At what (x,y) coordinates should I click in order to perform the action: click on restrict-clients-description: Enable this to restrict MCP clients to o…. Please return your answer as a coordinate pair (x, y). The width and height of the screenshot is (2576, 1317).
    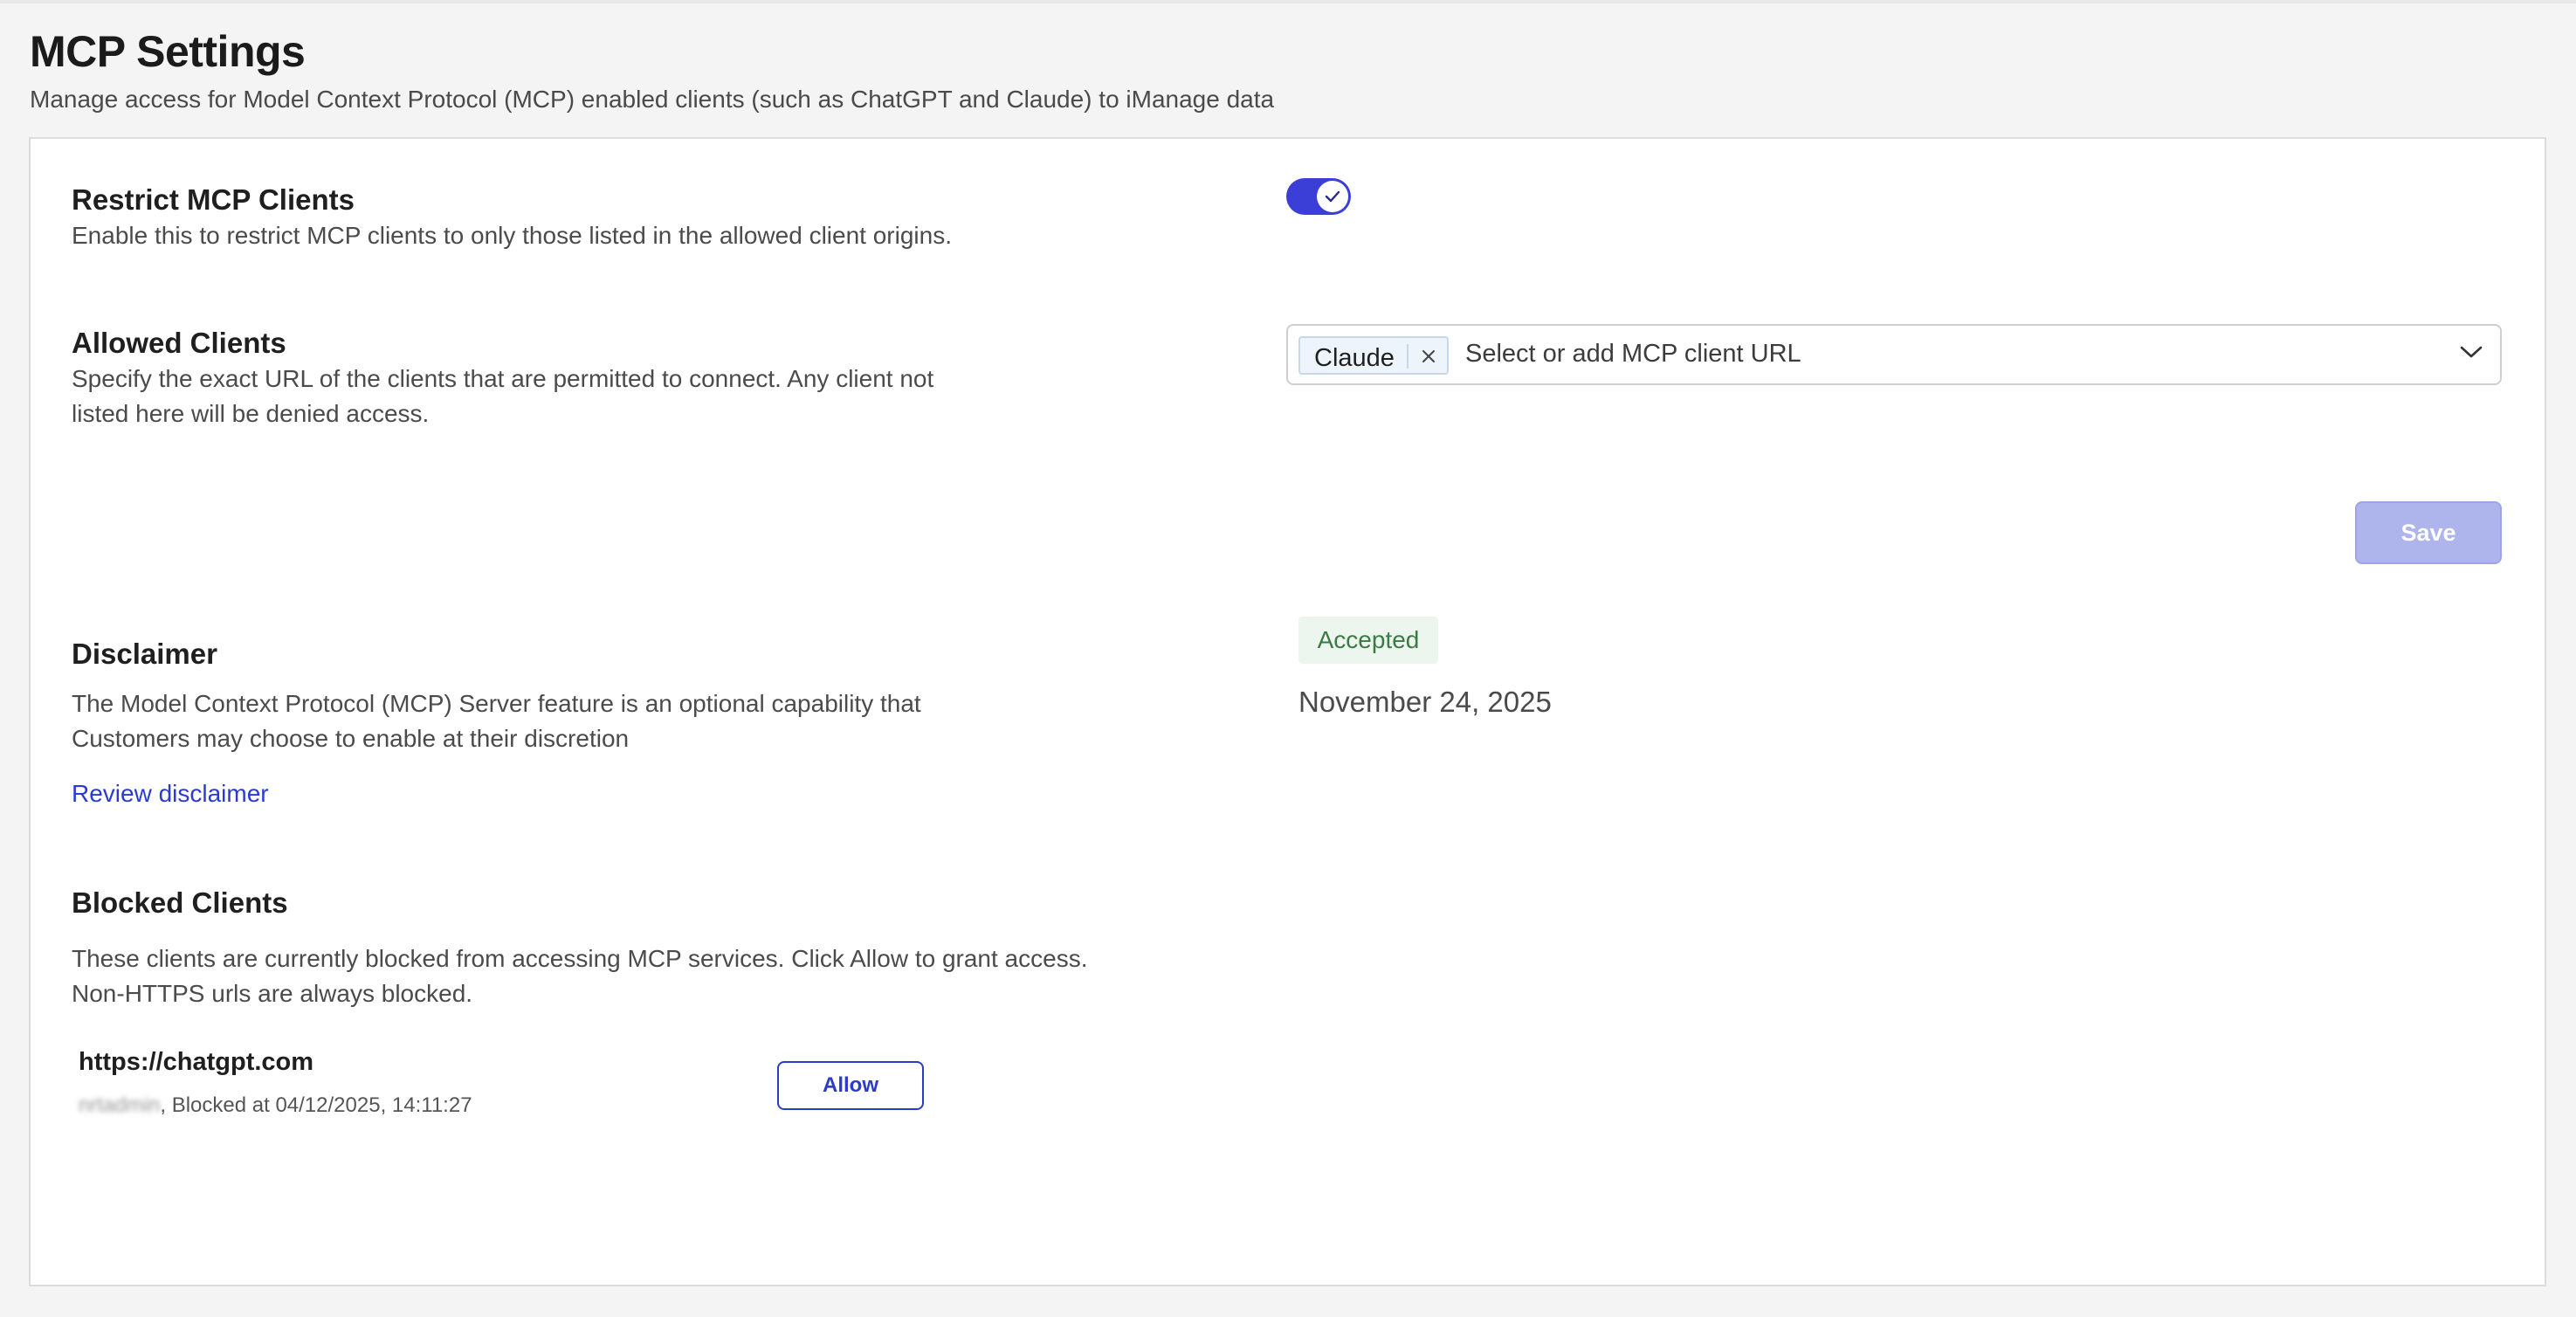
    Looking at the image, I should click on (512, 235).